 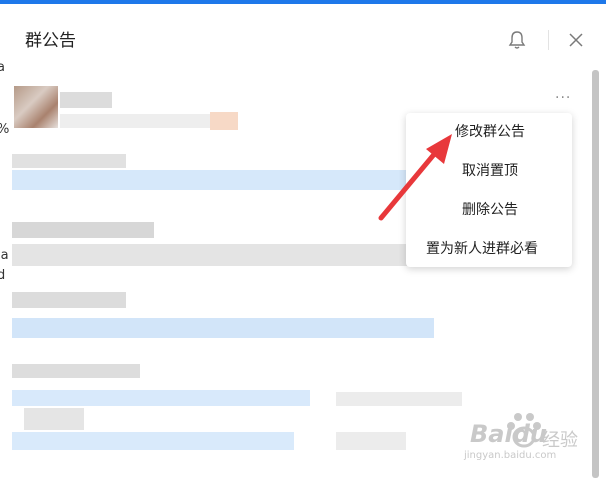 I want to click on avatar, so click(x=36, y=107).